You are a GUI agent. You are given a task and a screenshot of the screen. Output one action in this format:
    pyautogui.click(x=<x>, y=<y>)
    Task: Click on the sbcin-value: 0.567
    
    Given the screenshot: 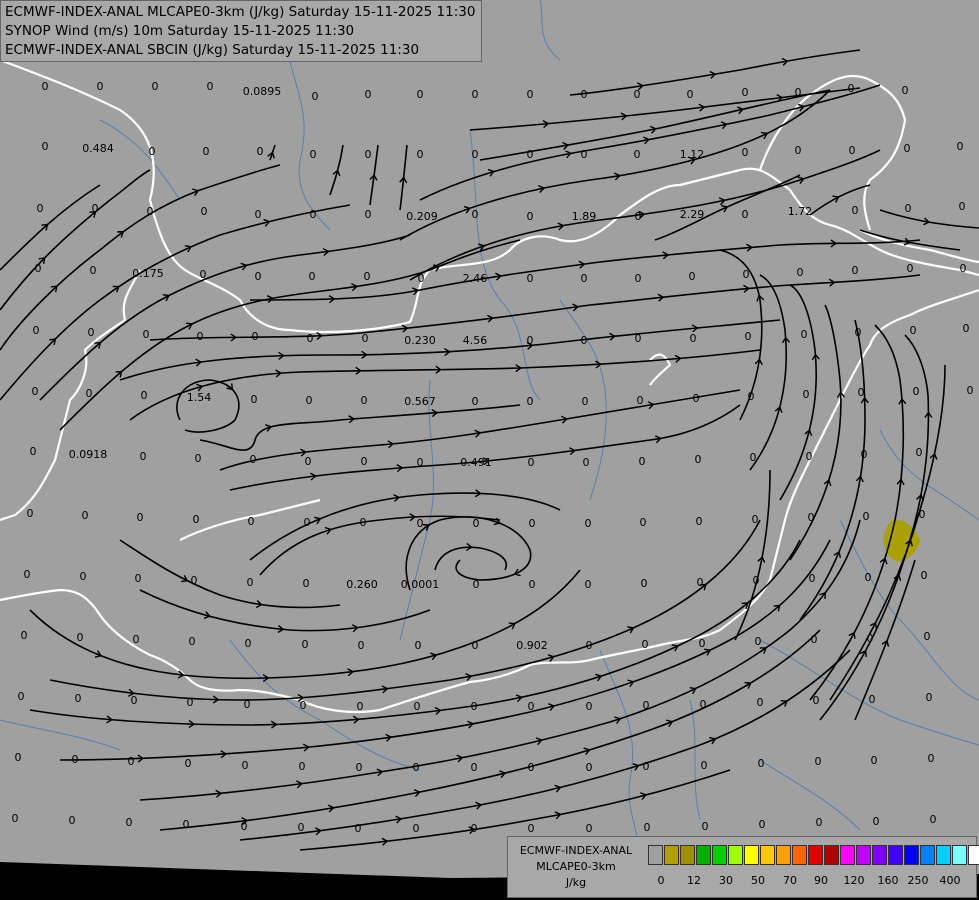 What is the action you would take?
    pyautogui.click(x=420, y=401)
    